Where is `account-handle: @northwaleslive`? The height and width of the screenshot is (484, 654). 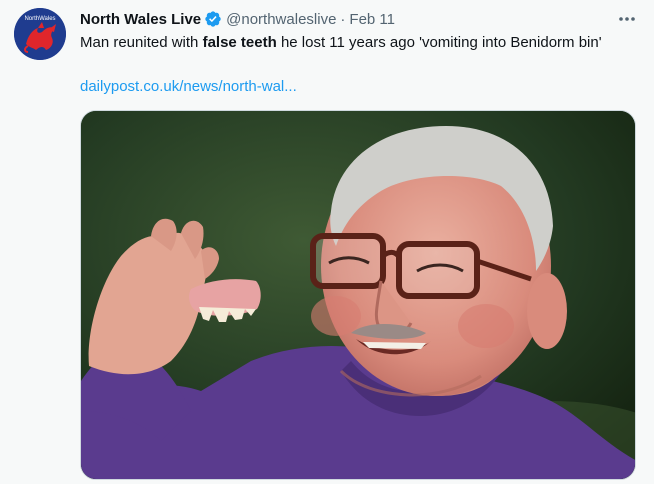
account-handle: @northwaleslive is located at coordinates (281, 19).